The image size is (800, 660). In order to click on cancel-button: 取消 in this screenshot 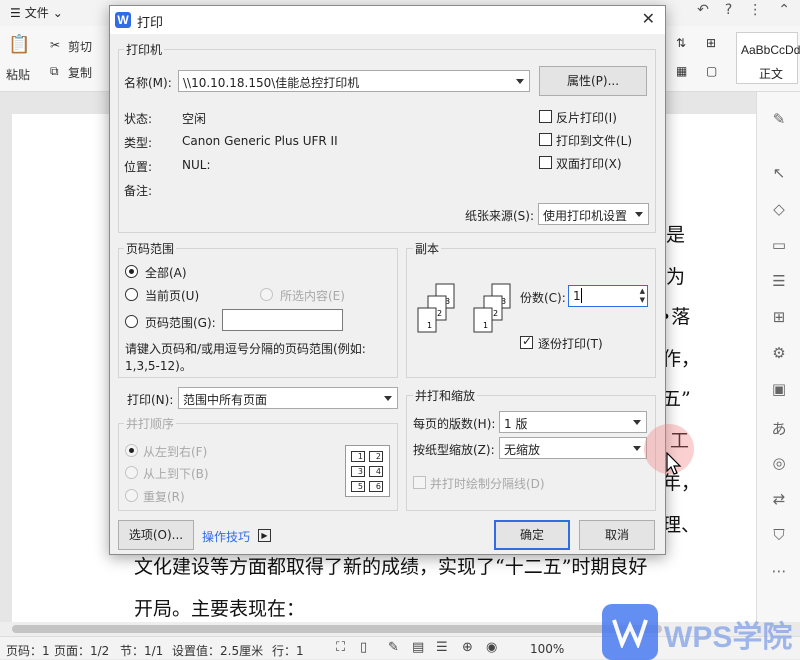, I will do `click(617, 535)`.